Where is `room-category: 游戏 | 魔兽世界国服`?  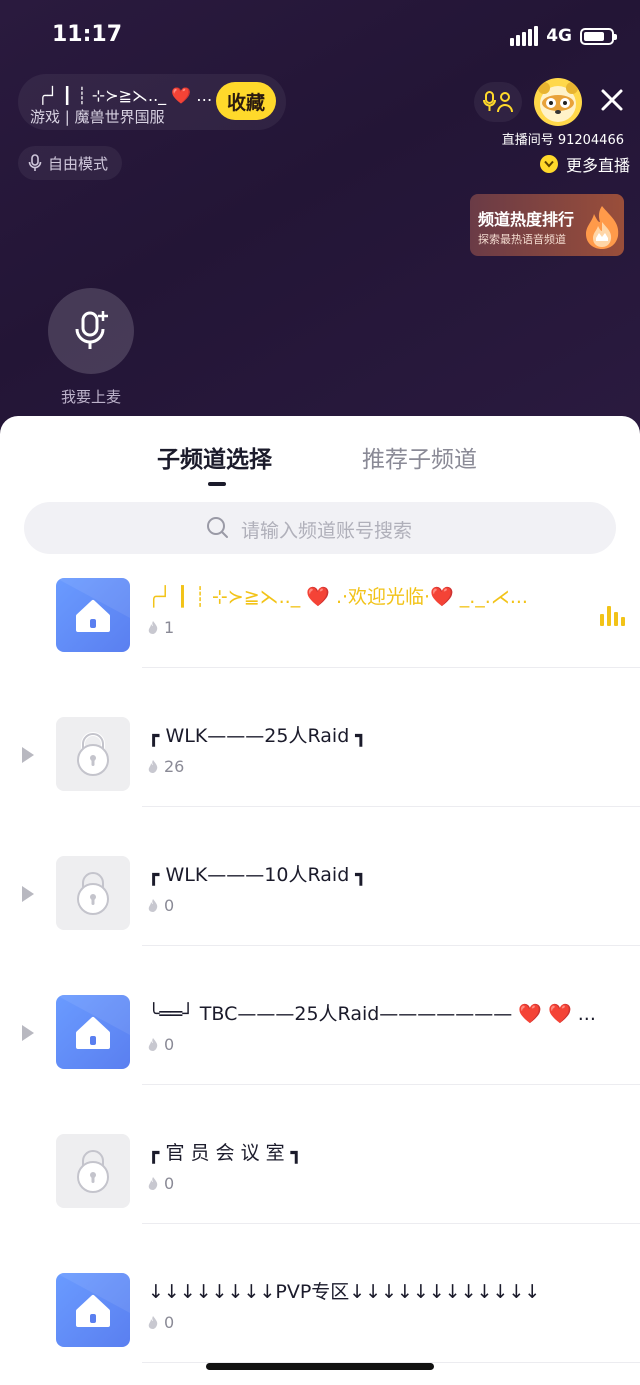 room-category: 游戏 | 魔兽世界国服 is located at coordinates (97, 117).